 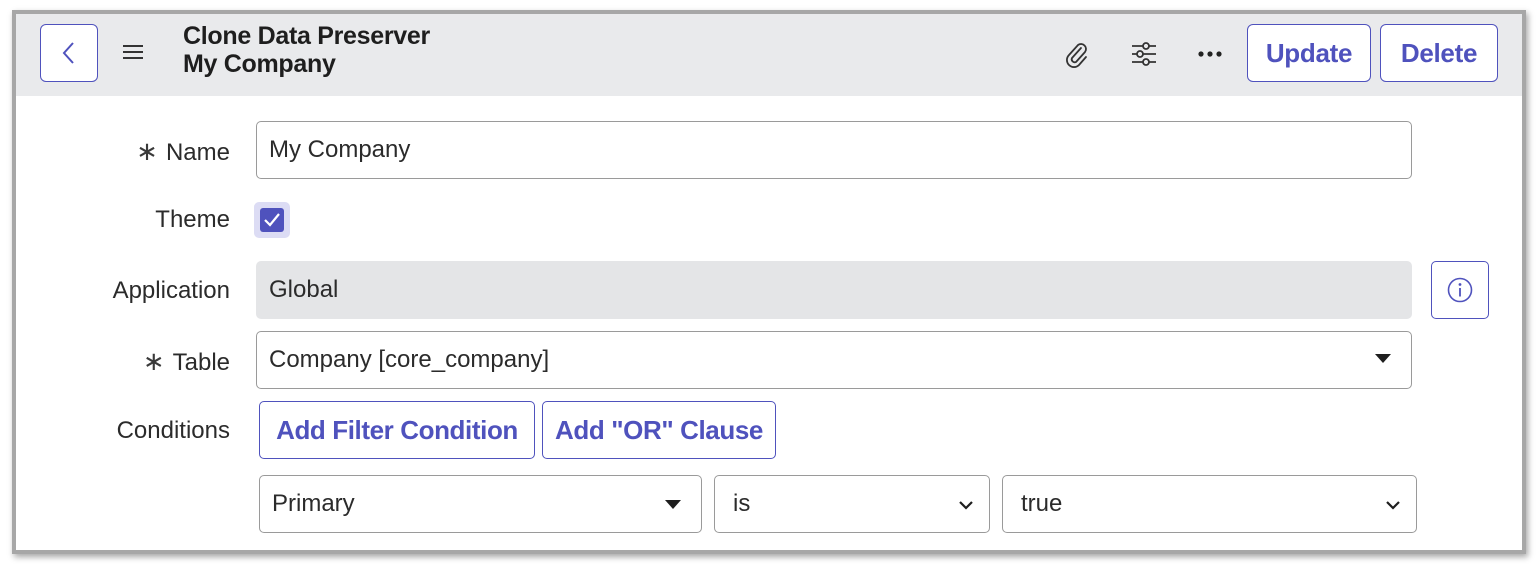 I want to click on name-value: My Company, so click(x=340, y=149).